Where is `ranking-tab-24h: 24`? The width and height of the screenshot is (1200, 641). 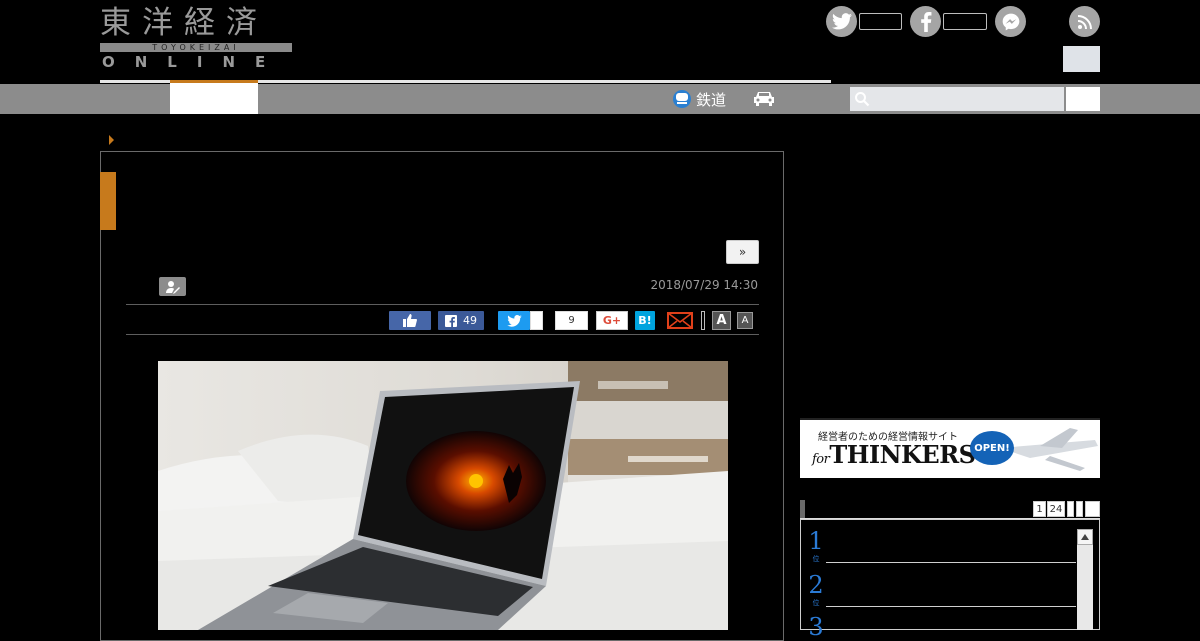
ranking-tab-24h: 24 is located at coordinates (1056, 509).